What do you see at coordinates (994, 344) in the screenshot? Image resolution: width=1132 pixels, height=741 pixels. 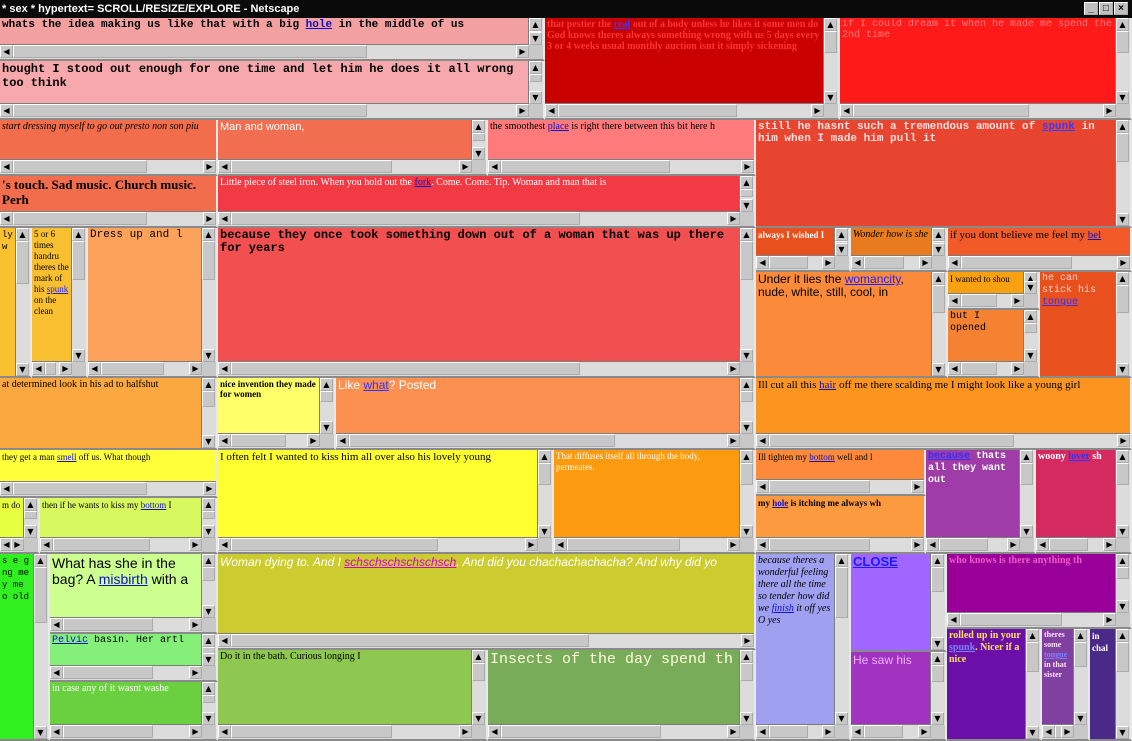 I see `frame-f20: but I opened ▲ ▼ ◀ ▶` at bounding box center [994, 344].